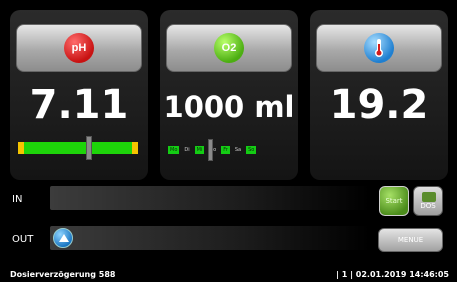 The height and width of the screenshot is (282, 457). What do you see at coordinates (21, 148) in the screenshot?
I see `ph-bar-low-limit` at bounding box center [21, 148].